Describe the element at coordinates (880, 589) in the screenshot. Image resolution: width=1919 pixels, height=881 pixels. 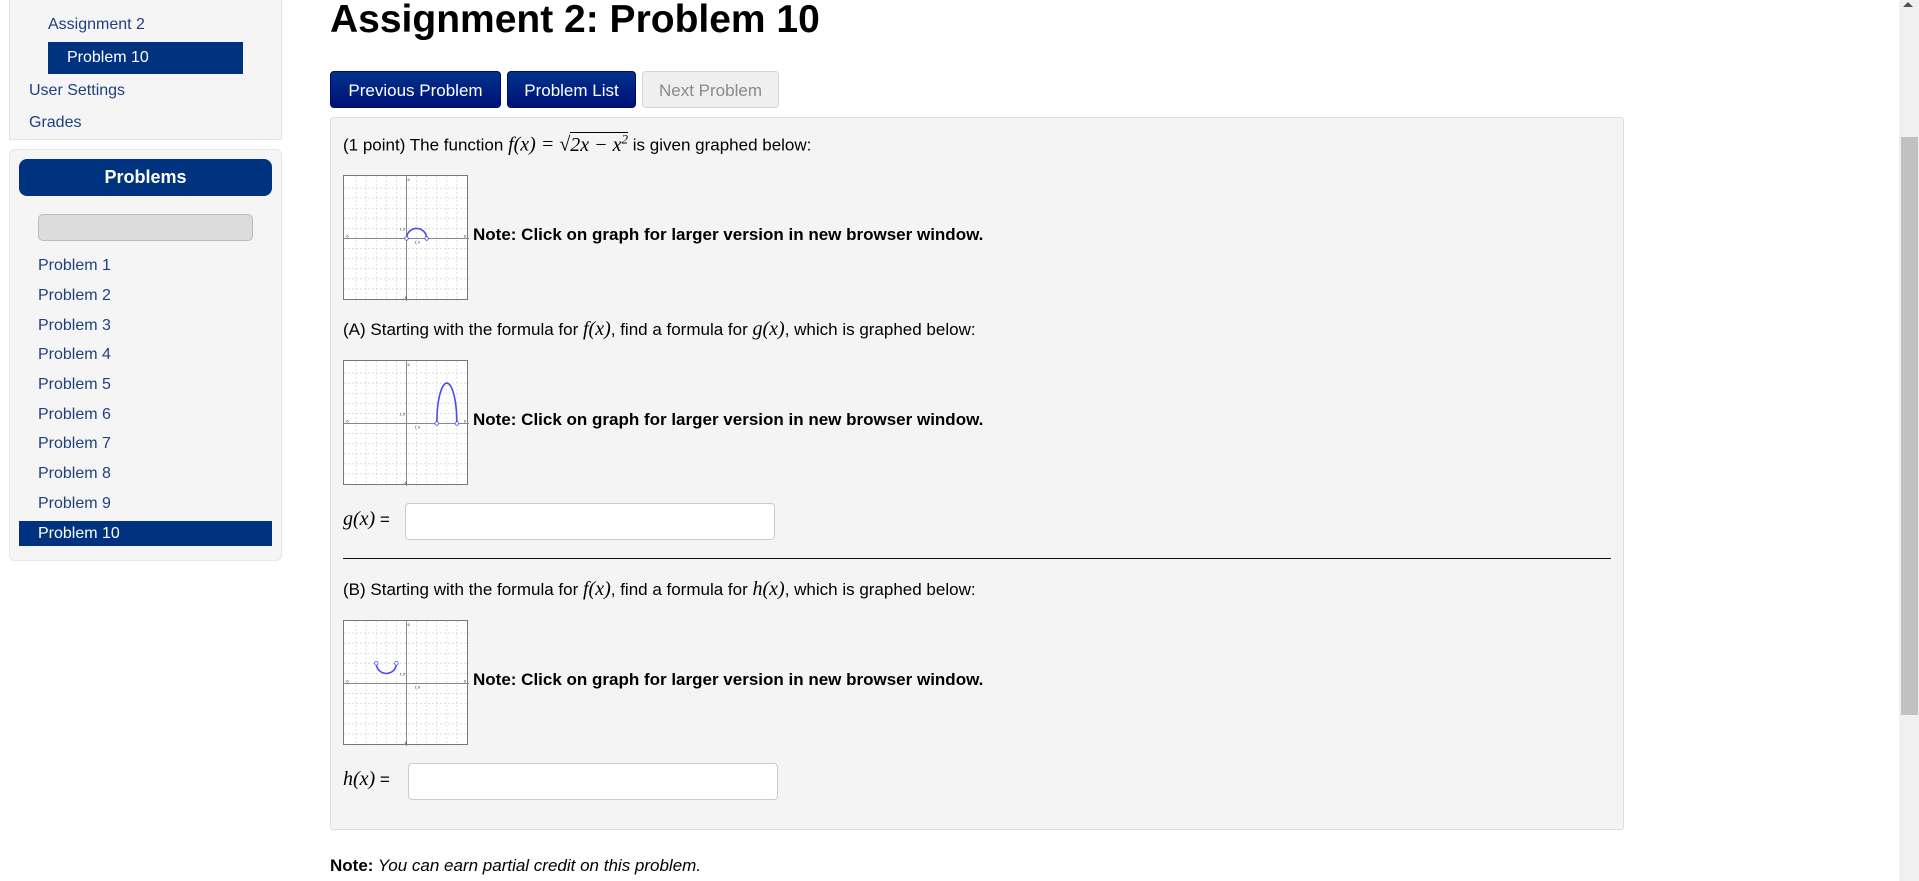
I see `part-b-suffix: , which is graphed below:` at that location.